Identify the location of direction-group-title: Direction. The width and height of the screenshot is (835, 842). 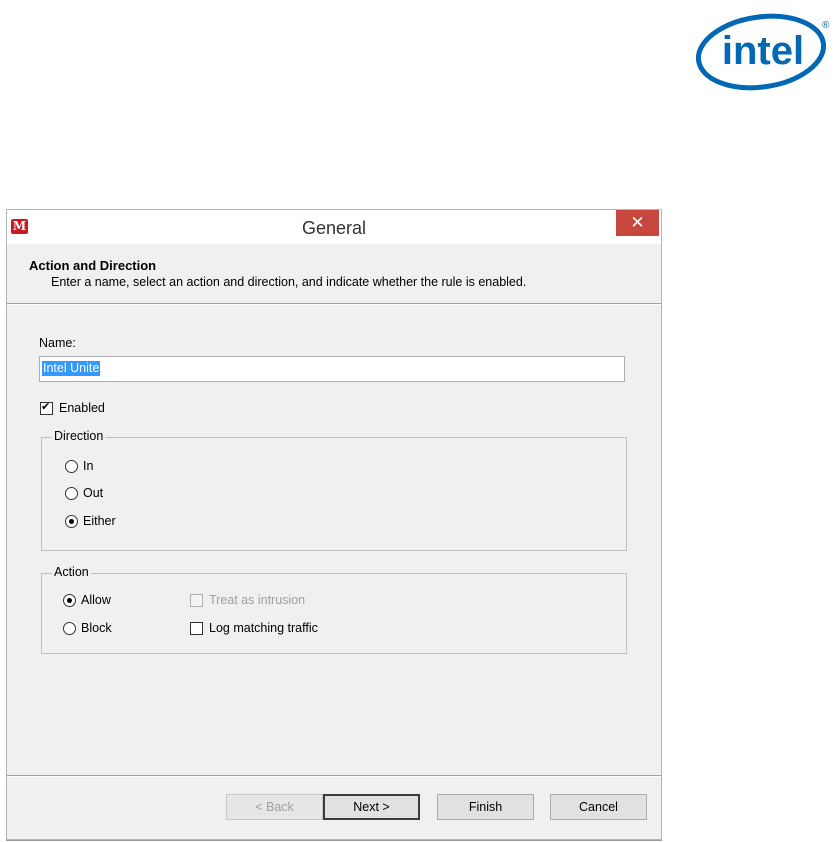
(79, 436).